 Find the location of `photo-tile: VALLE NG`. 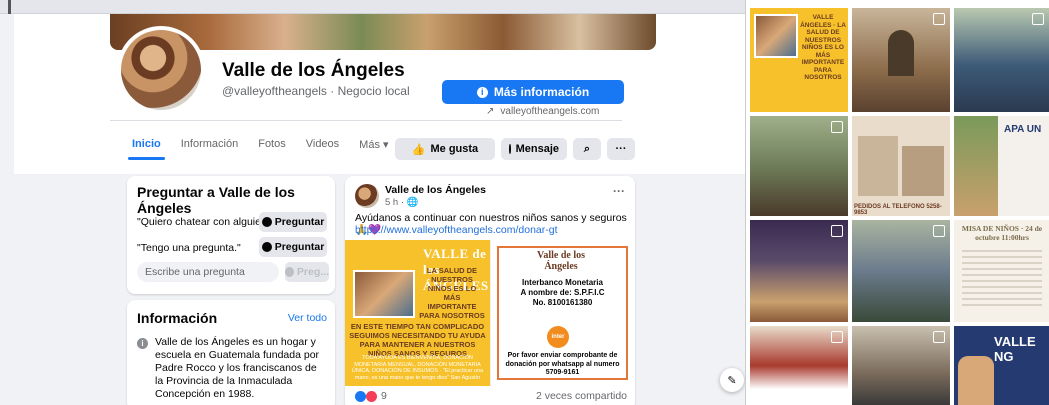

photo-tile: VALLE NG is located at coordinates (1001, 365).